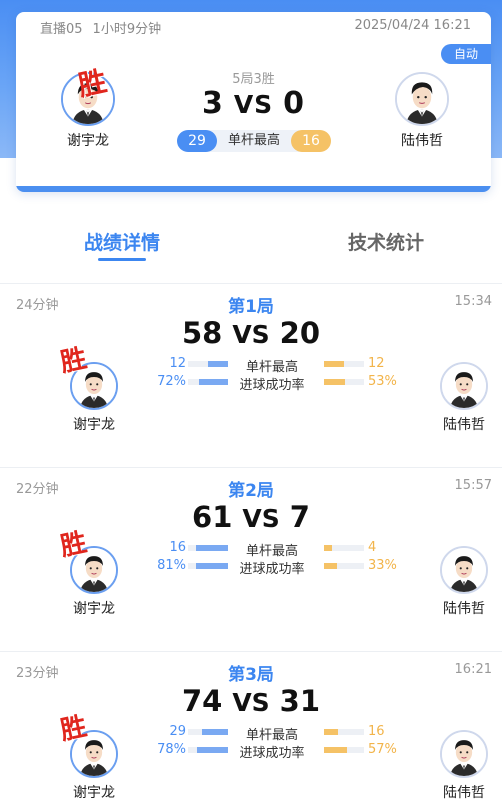 This screenshot has height=805, width=502. What do you see at coordinates (473, 669) in the screenshot?
I see `game-time: 16:21` at bounding box center [473, 669].